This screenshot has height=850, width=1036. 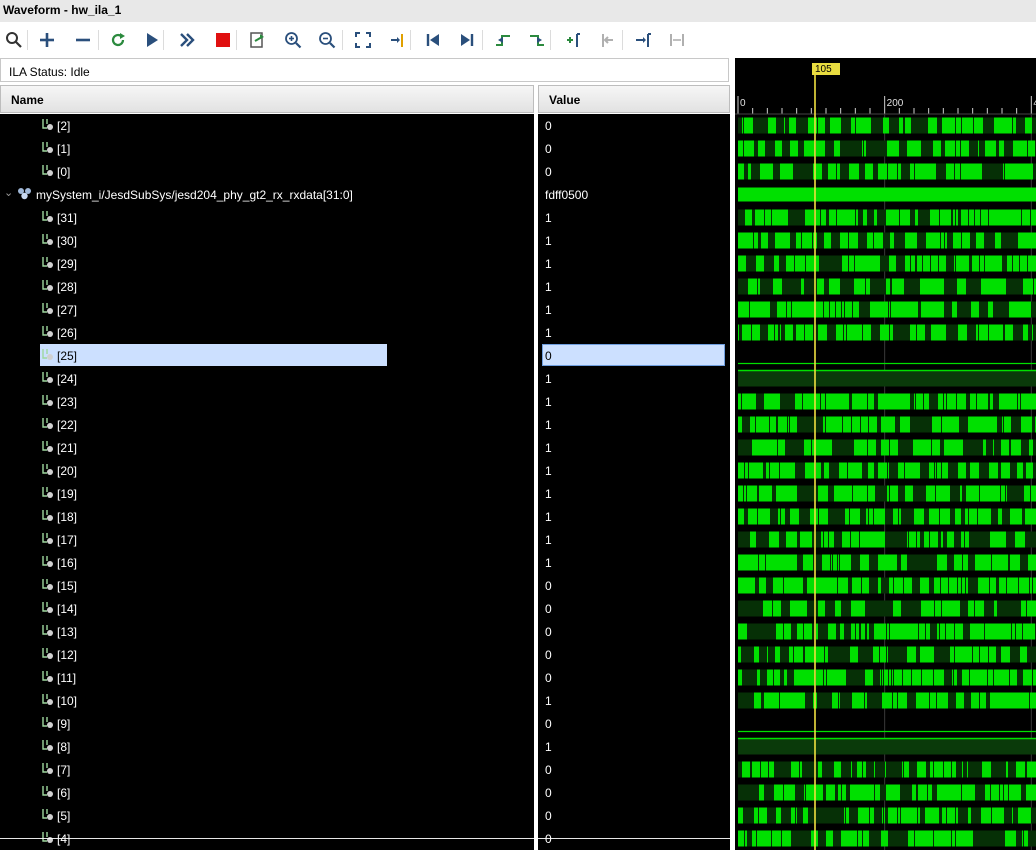 I want to click on signal-row: [26], so click(x=267, y=332).